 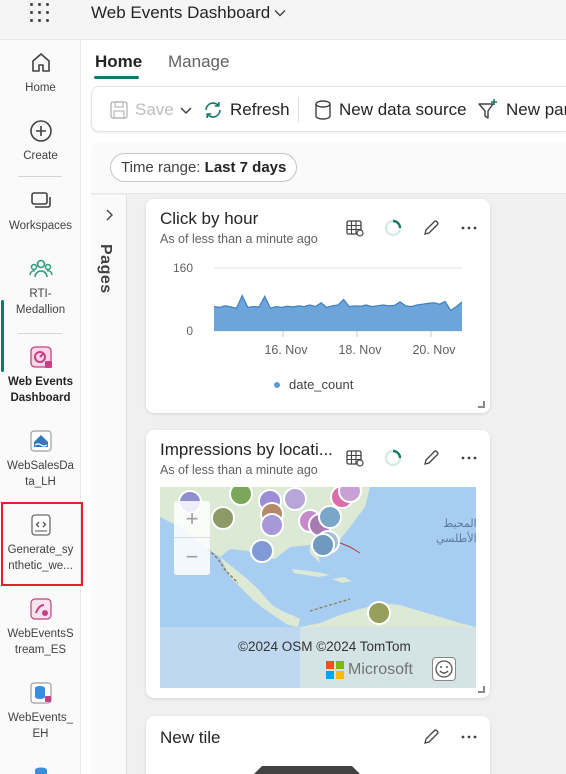 I want to click on x-tick-label: 16. Nov, so click(x=286, y=350).